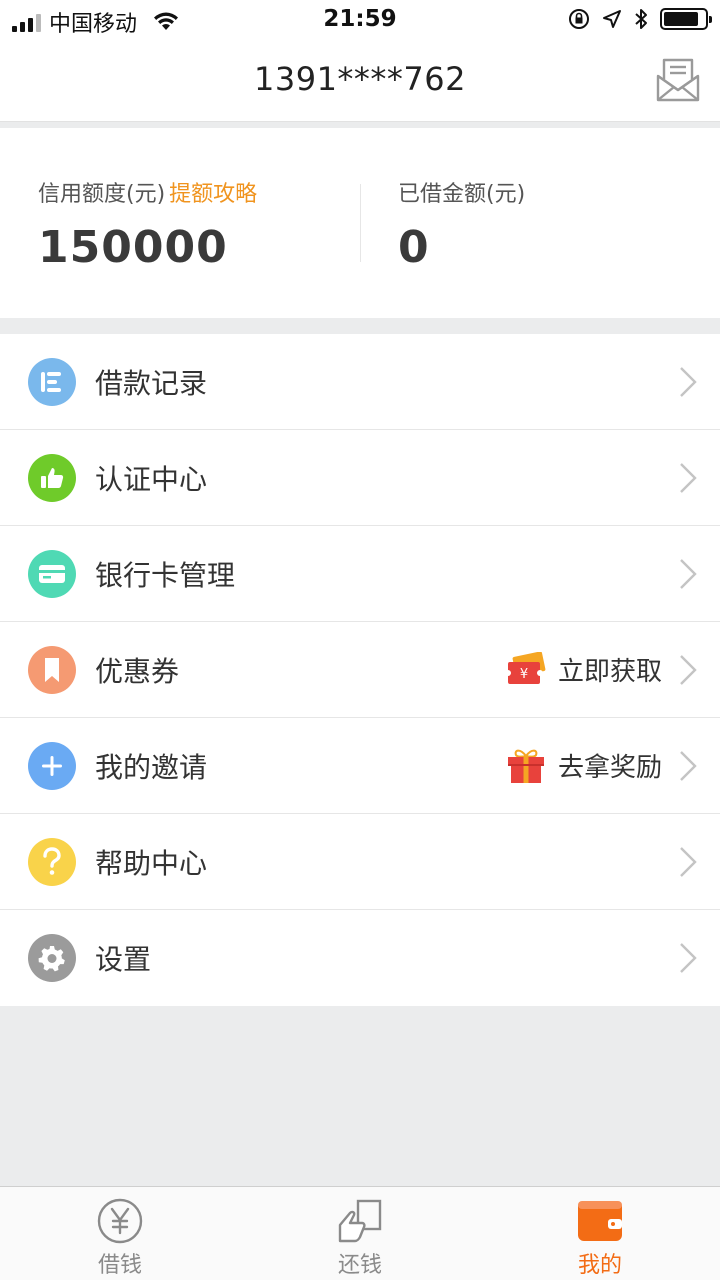  What do you see at coordinates (52, 862) in the screenshot?
I see `question-icon` at bounding box center [52, 862].